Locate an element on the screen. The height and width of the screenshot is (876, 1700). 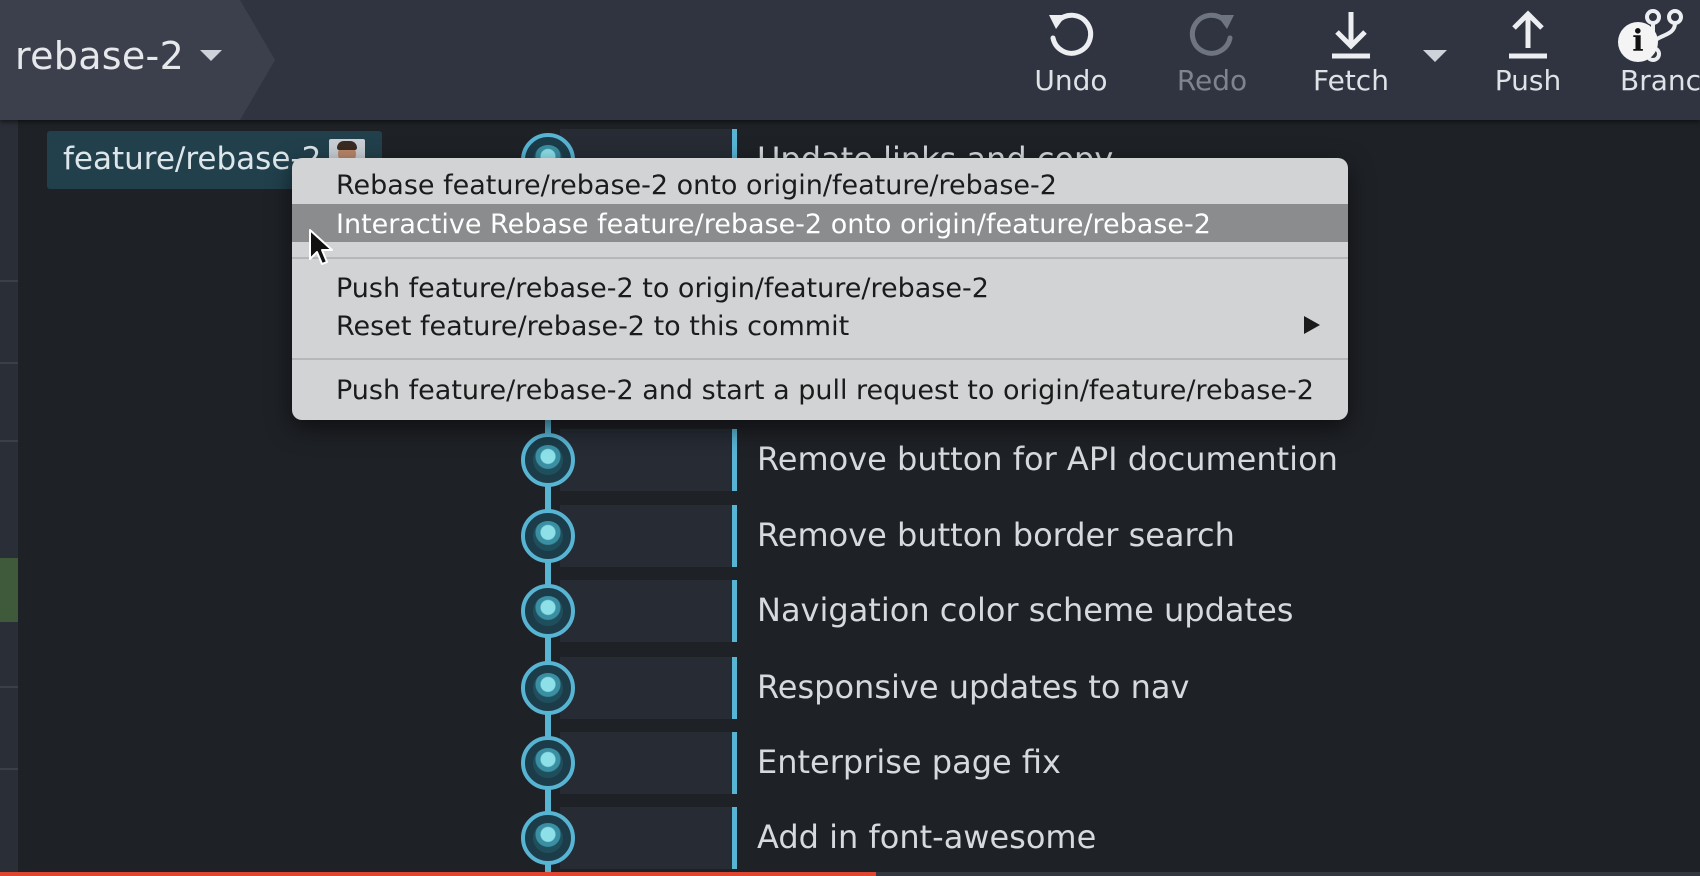
download-arrow-icon is located at coordinates (1351, 37).